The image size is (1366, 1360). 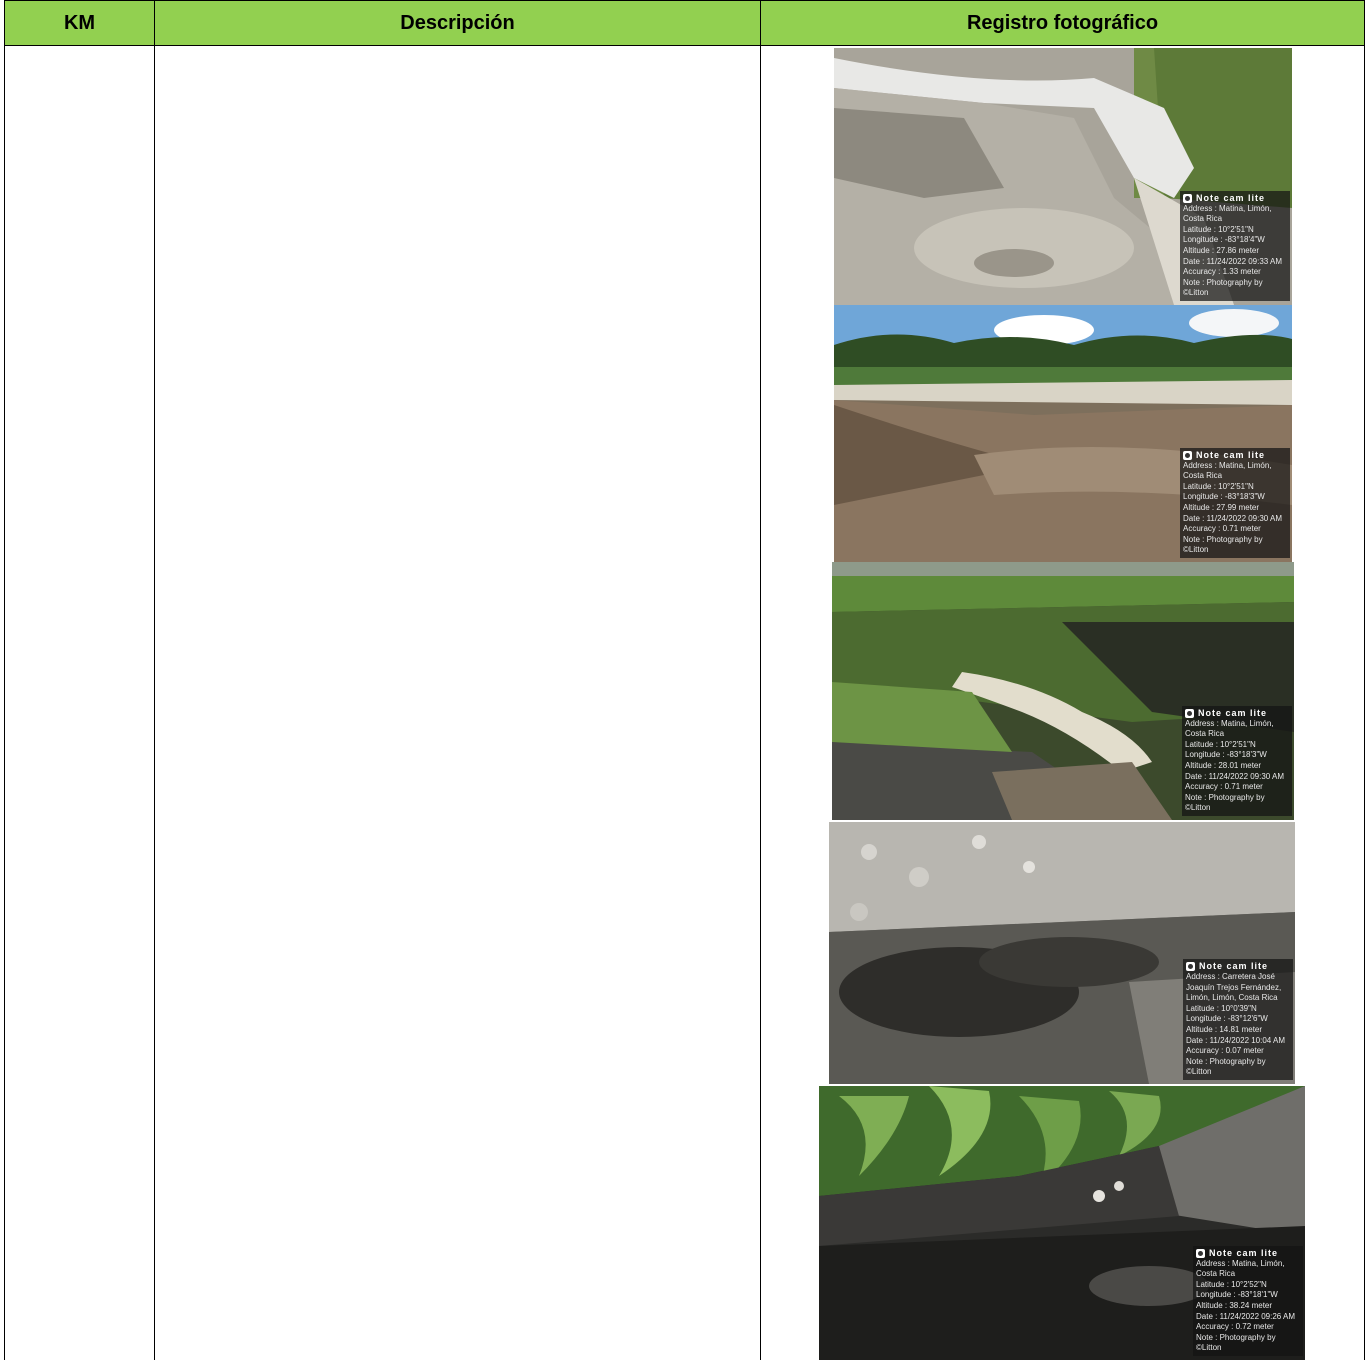 What do you see at coordinates (458, 23) in the screenshot?
I see `header-description: Descripción` at bounding box center [458, 23].